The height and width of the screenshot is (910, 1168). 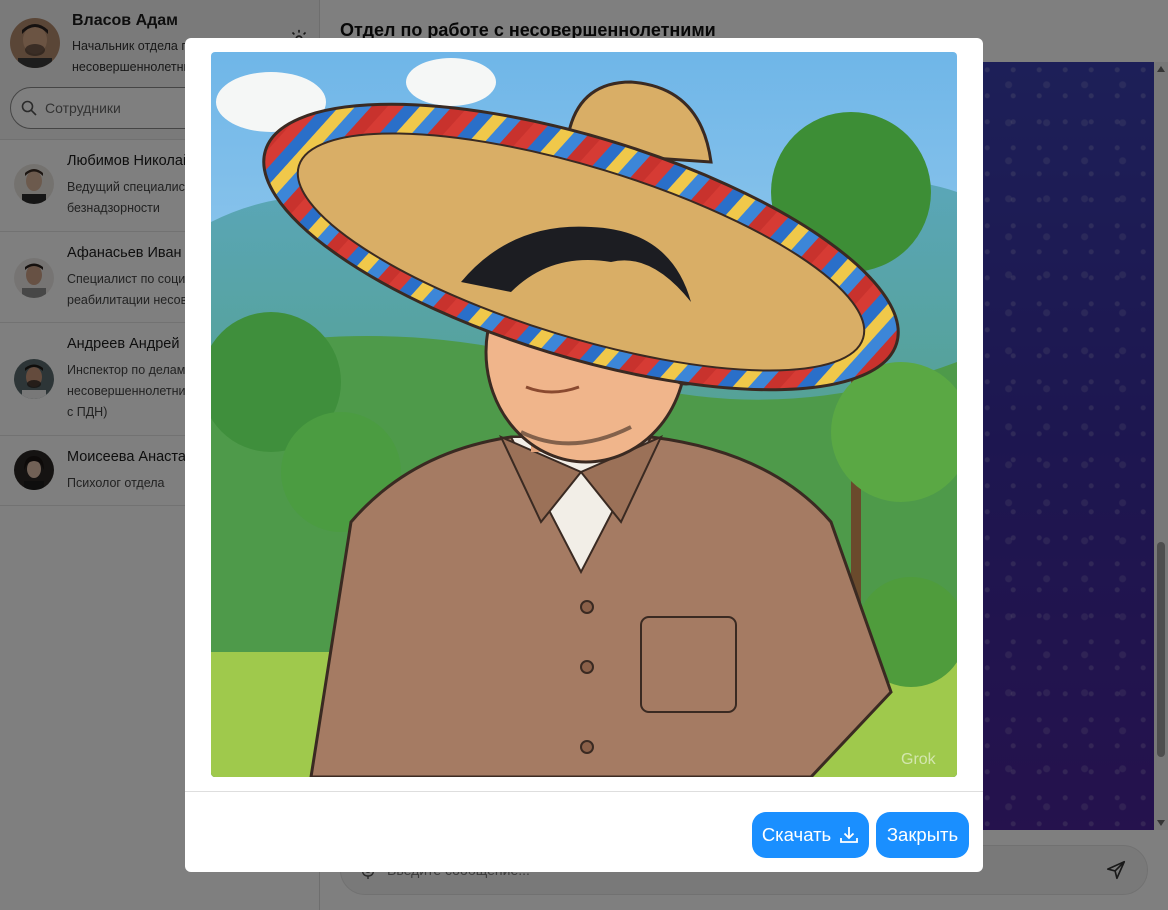 I want to click on download-button: Скачать, so click(x=810, y=835).